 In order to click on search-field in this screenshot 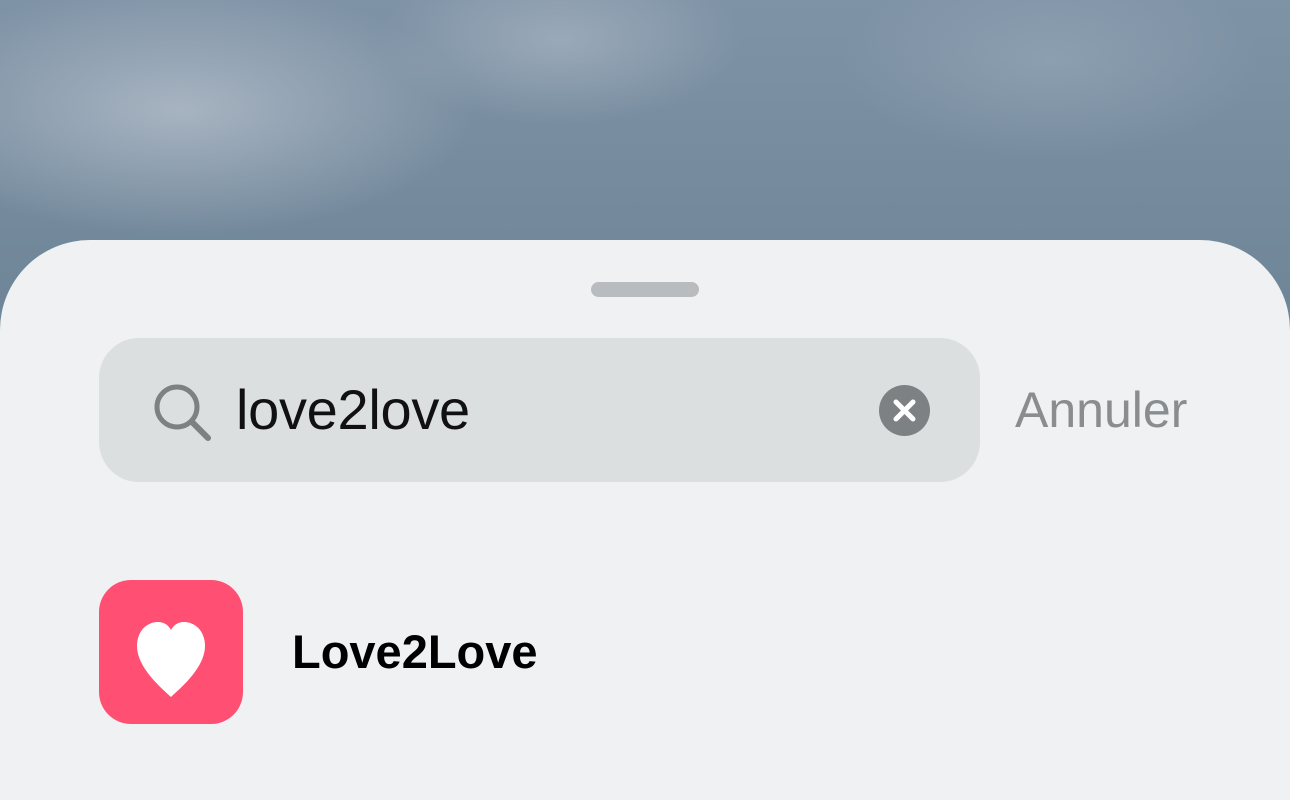, I will do `click(539, 410)`.